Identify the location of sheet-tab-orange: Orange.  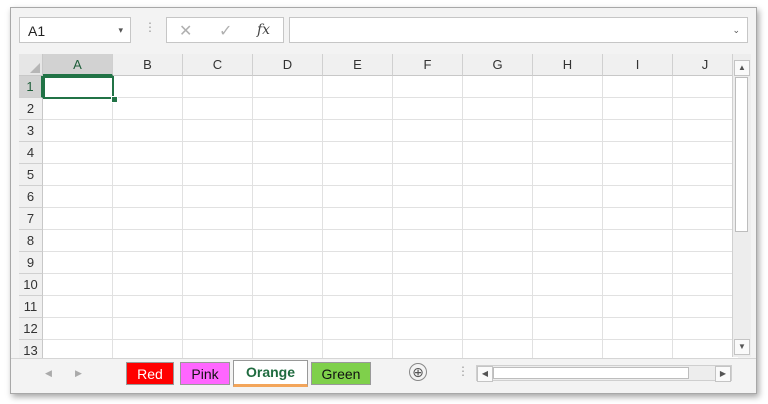
(270, 373).